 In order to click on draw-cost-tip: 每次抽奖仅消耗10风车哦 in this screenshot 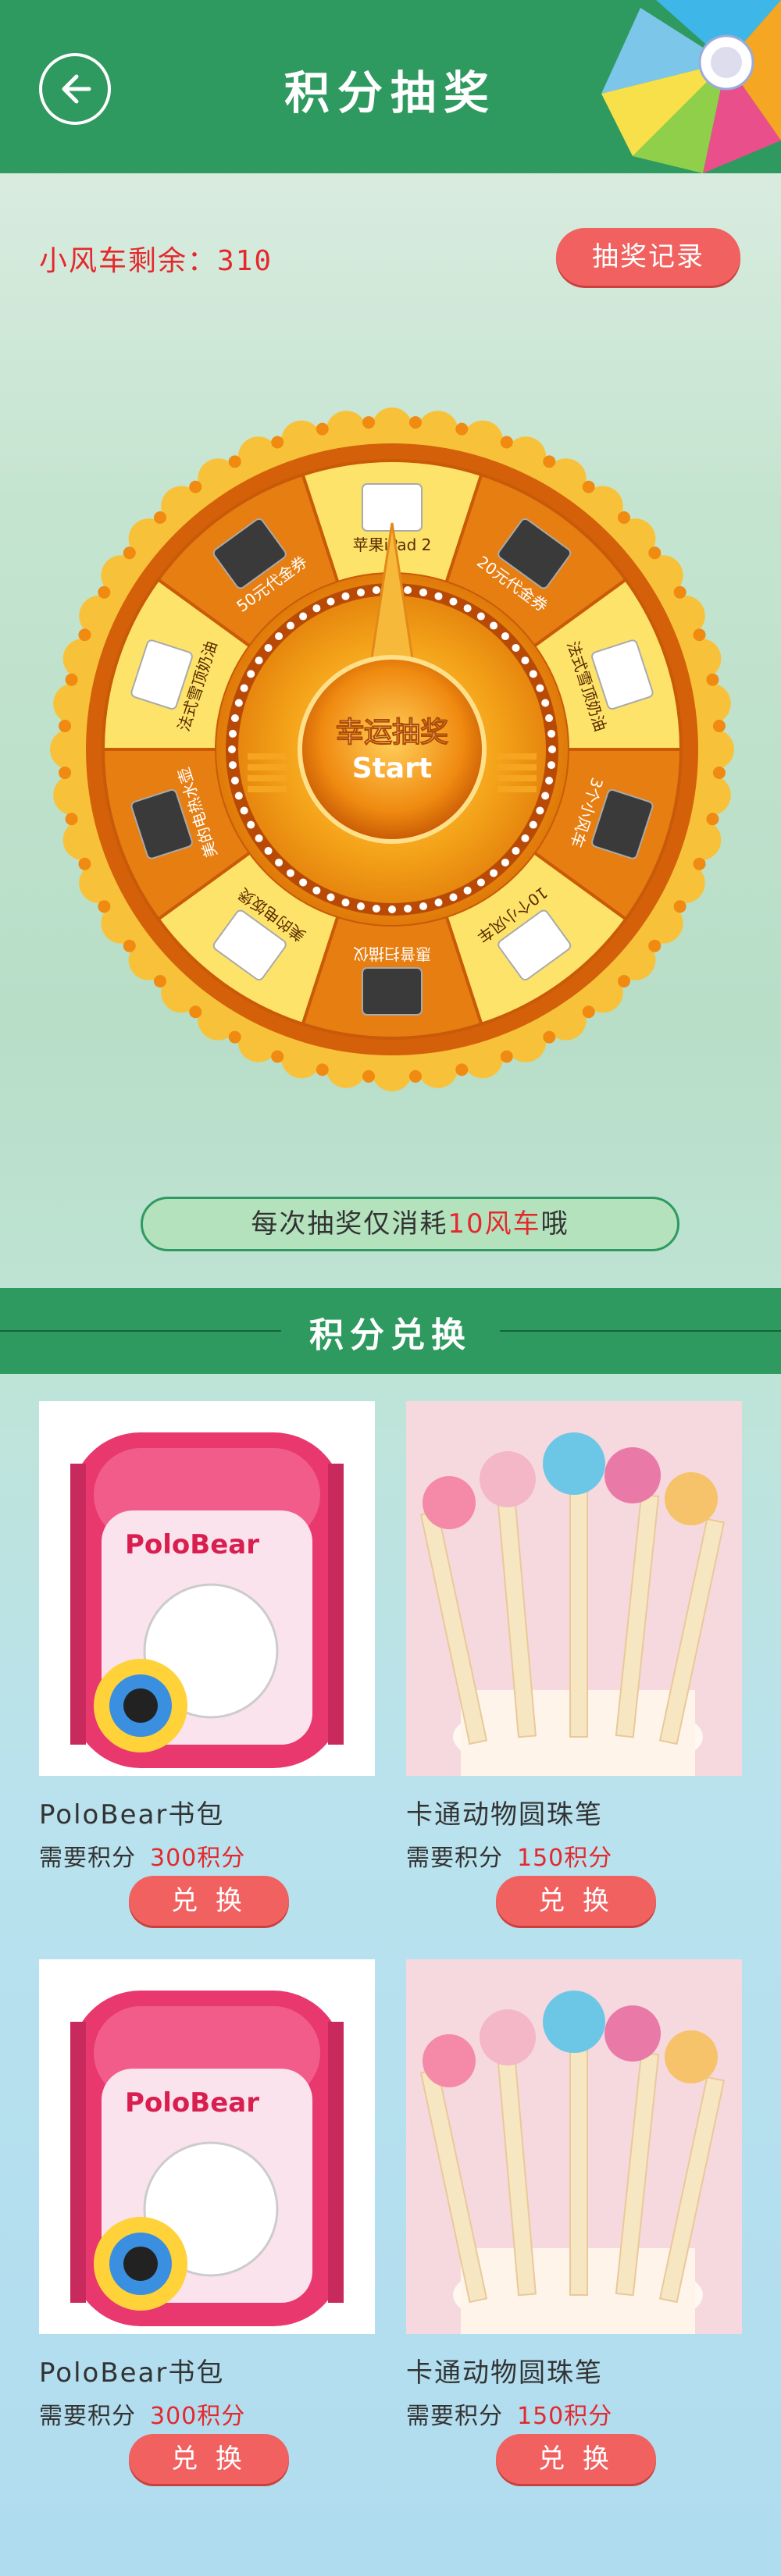, I will do `click(410, 1224)`.